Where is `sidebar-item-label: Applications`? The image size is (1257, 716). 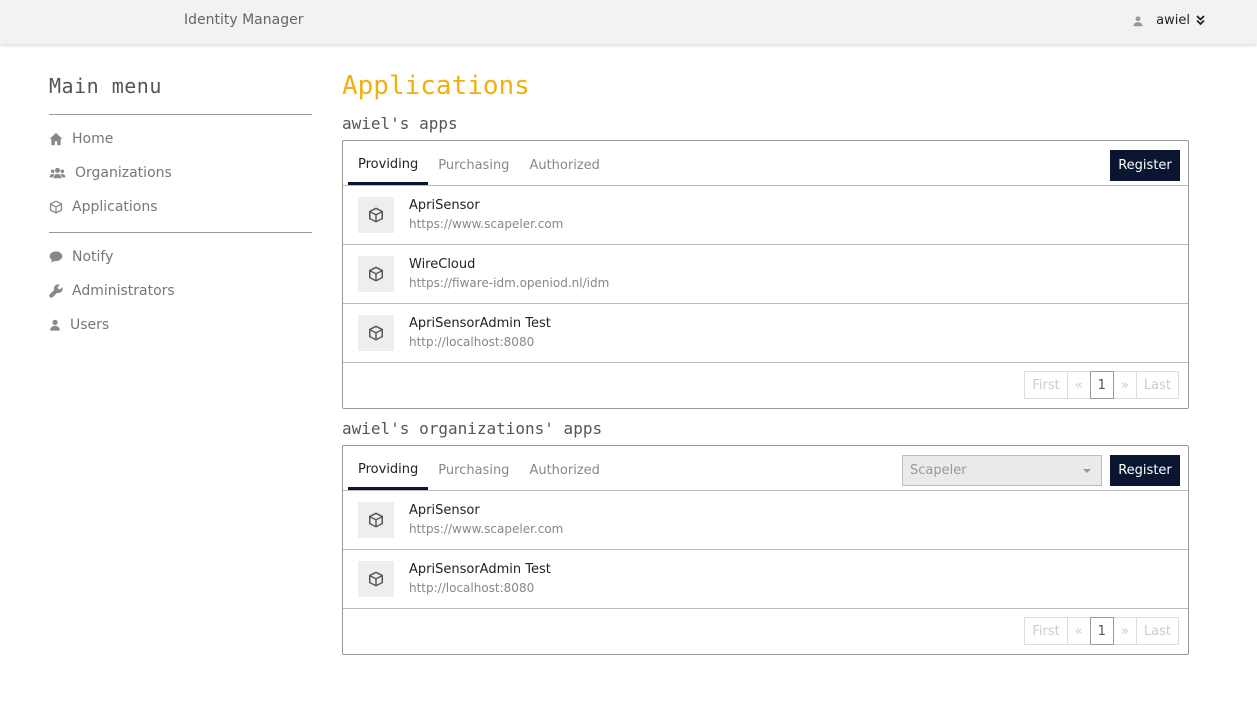 sidebar-item-label: Applications is located at coordinates (115, 207).